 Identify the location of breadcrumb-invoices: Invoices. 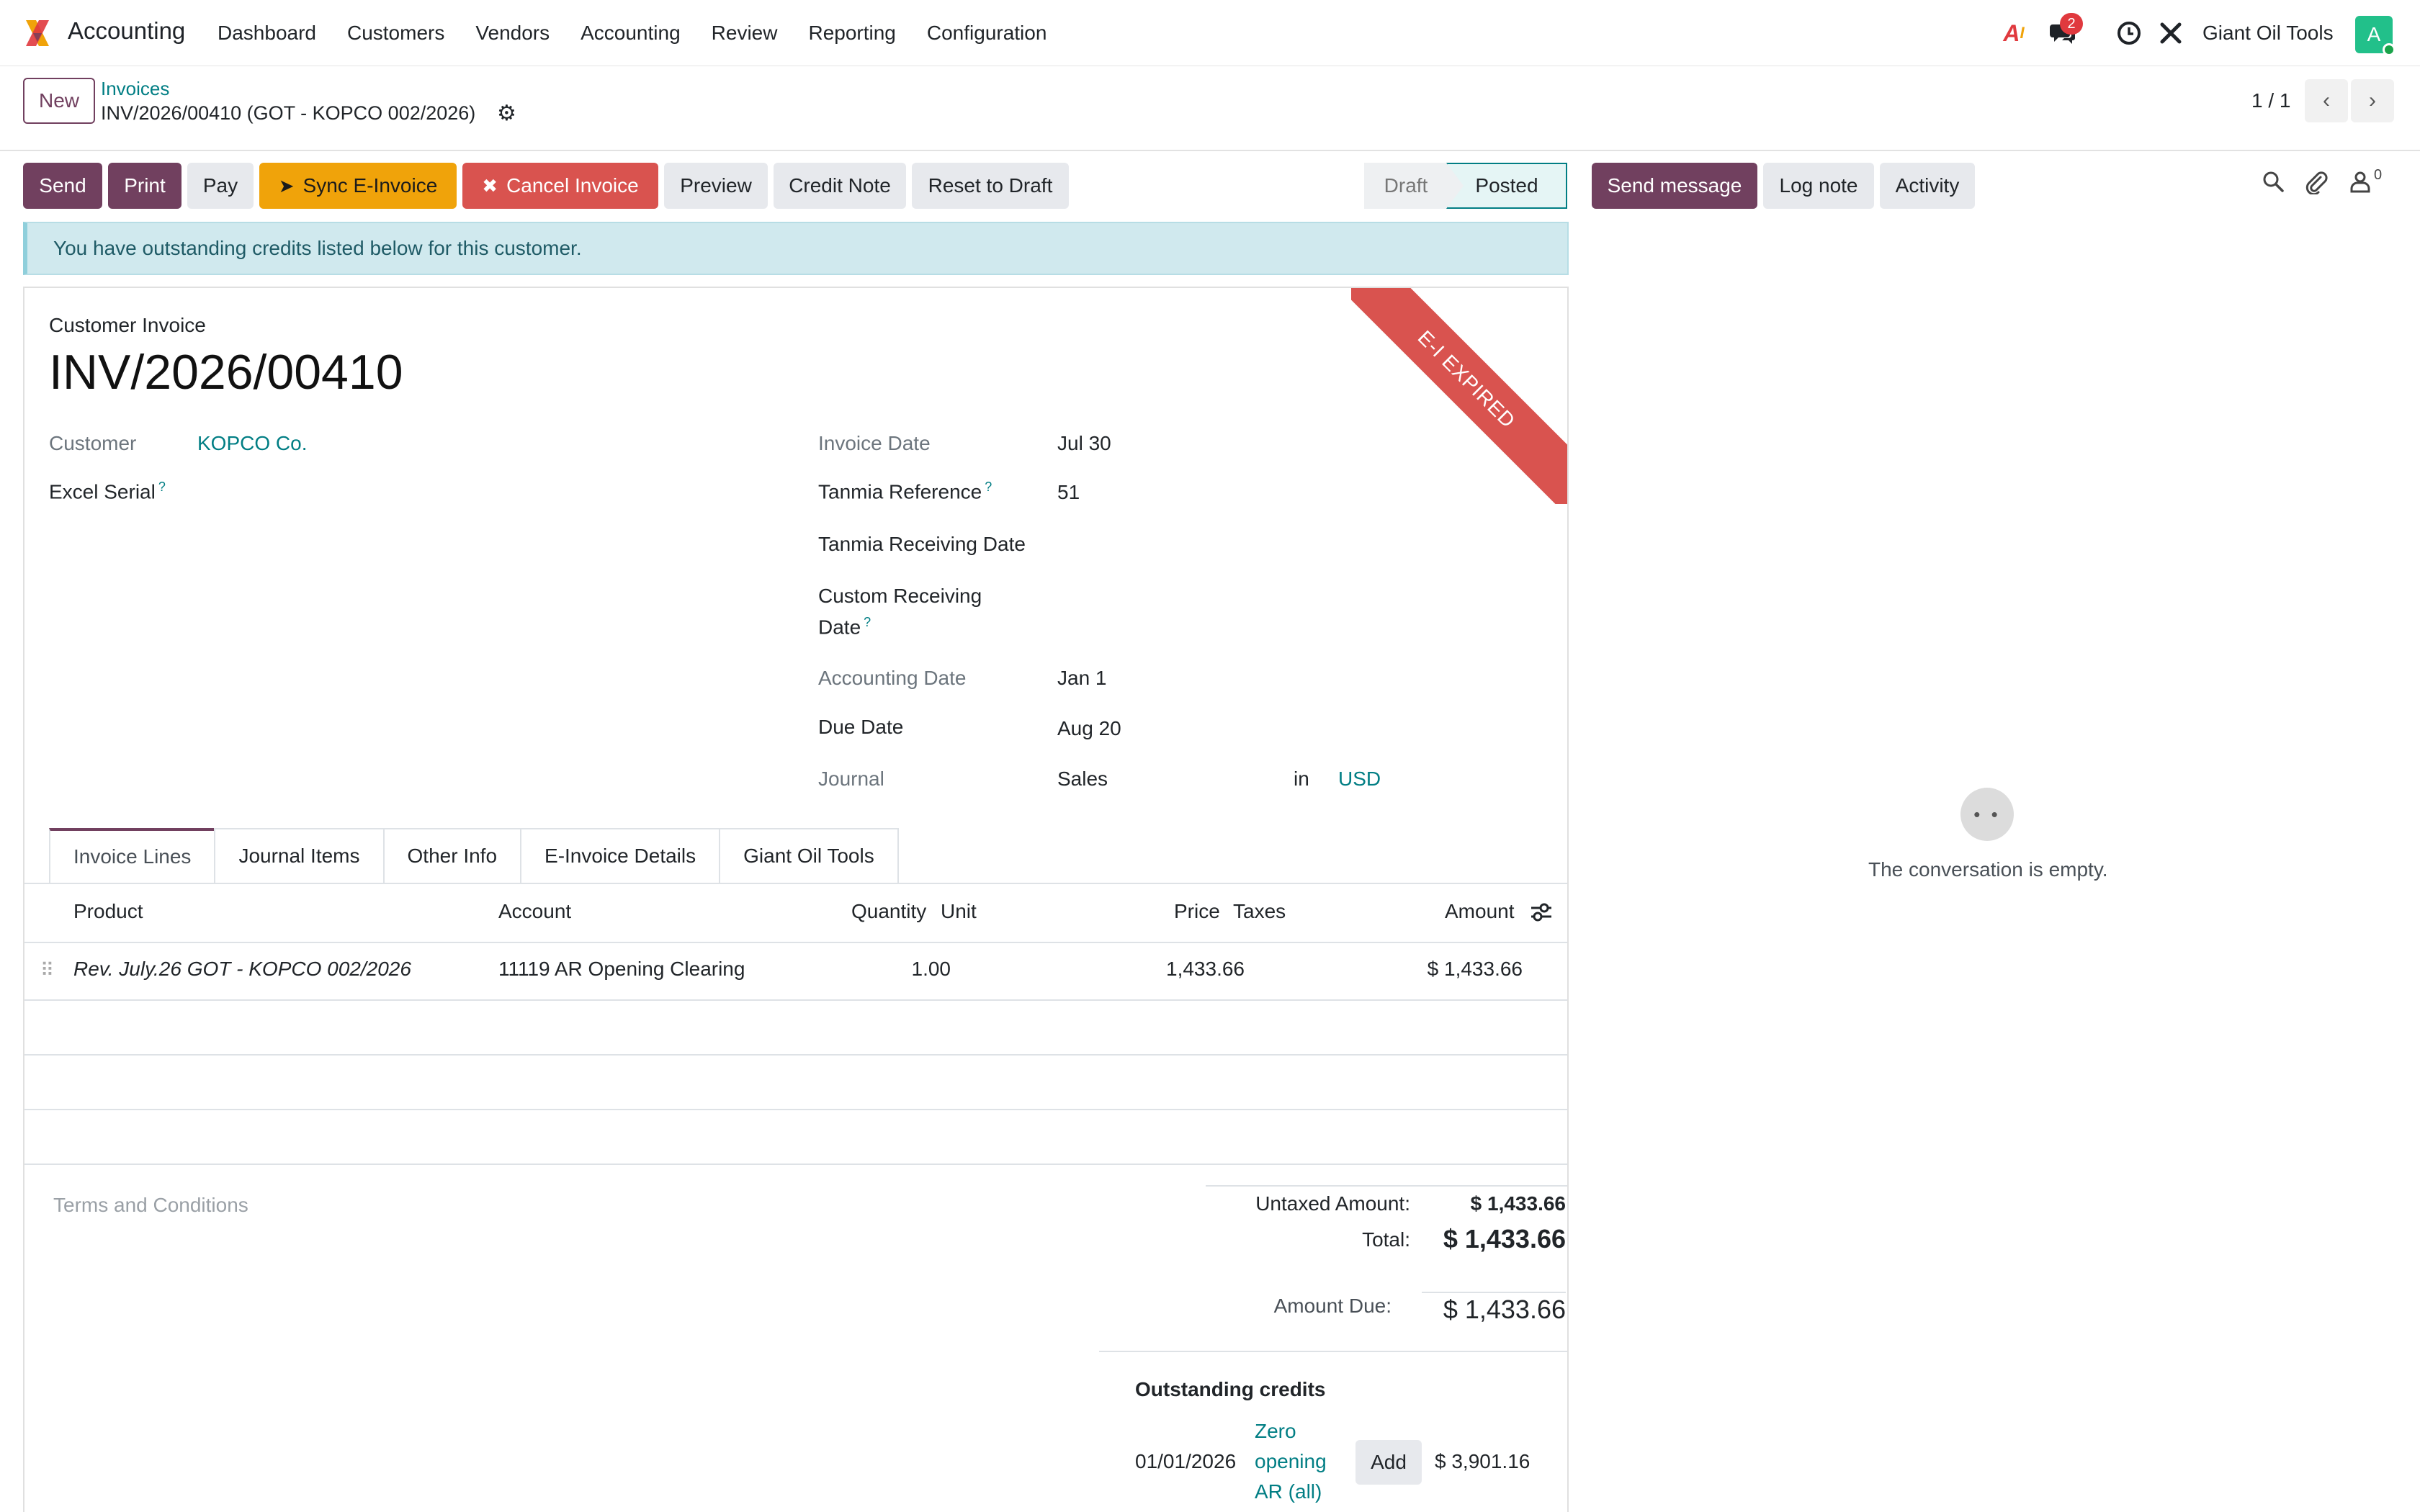
(135, 89).